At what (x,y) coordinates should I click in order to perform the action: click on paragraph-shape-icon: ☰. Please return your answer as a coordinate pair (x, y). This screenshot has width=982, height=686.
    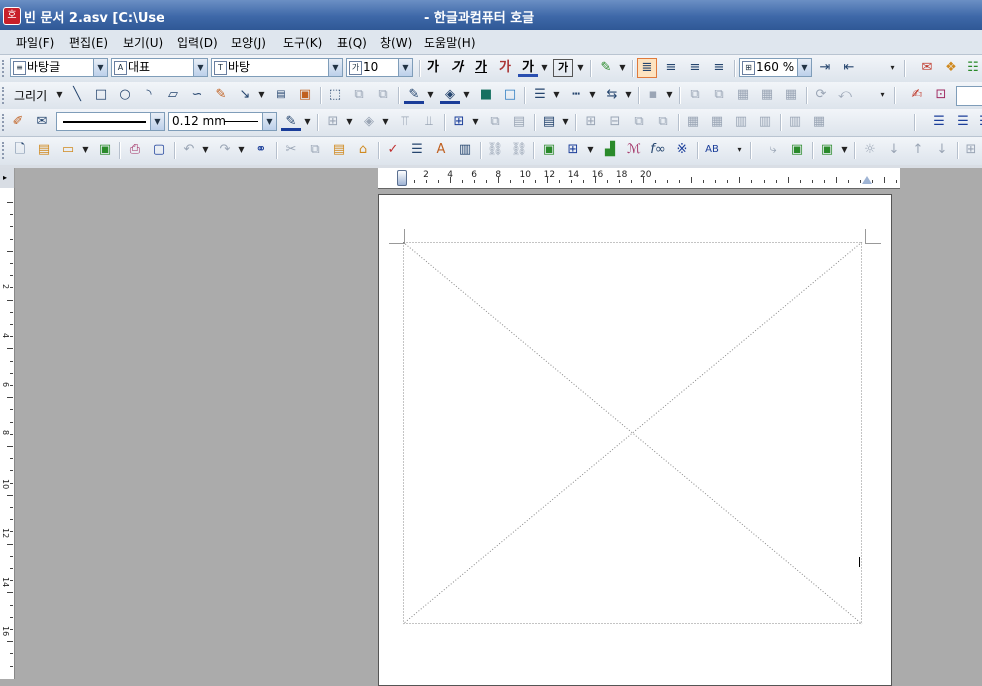
    Looking at the image, I should click on (417, 150).